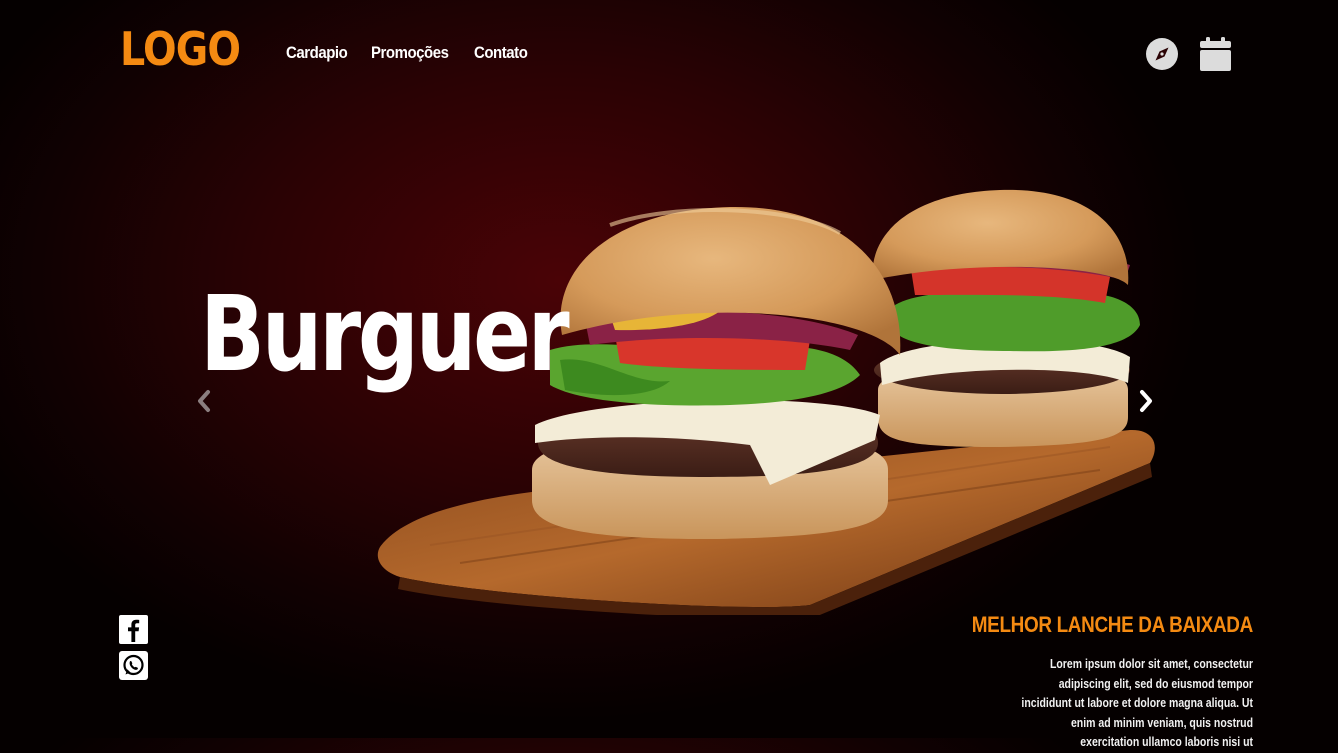 This screenshot has width=1338, height=753. Describe the element at coordinates (1215, 54) in the screenshot. I see `calendar-icon` at that location.